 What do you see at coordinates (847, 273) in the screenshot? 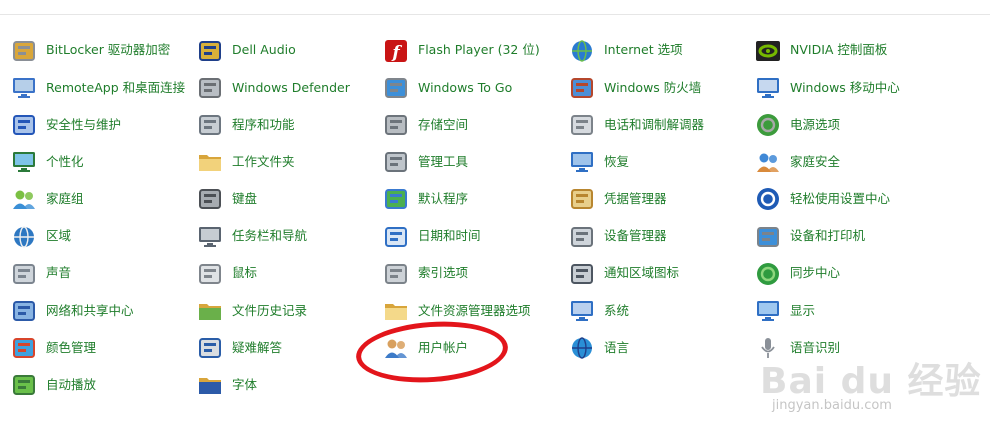
I see `control-panel-item-sync-center: 同步中心` at bounding box center [847, 273].